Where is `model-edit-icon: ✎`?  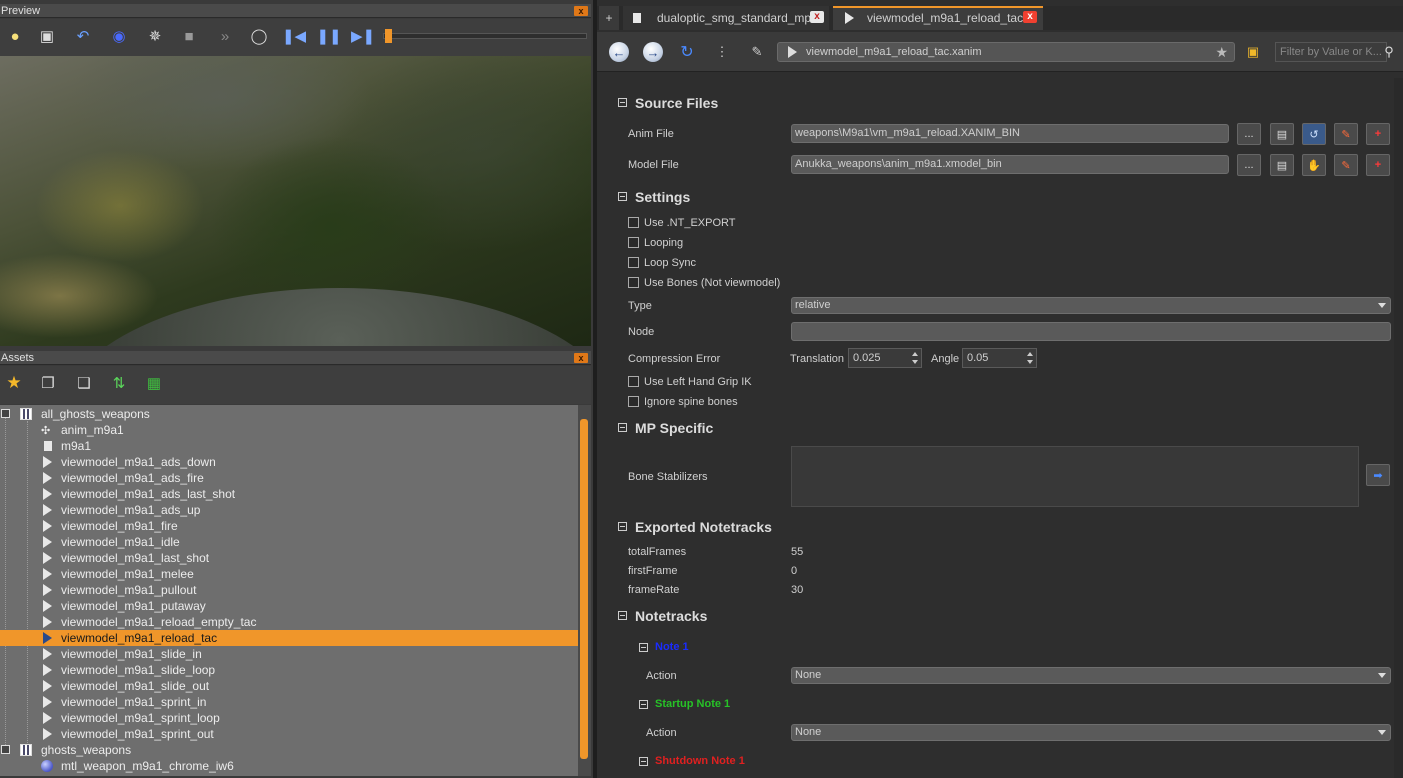 model-edit-icon: ✎ is located at coordinates (1346, 165).